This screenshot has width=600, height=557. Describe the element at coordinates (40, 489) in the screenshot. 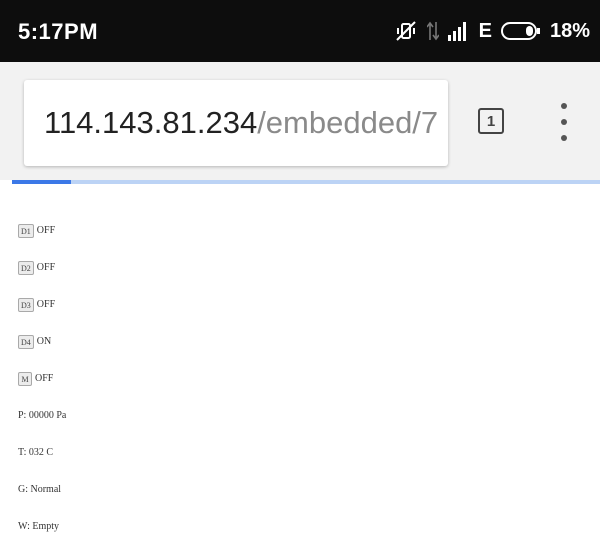

I see `gas-reading: G: Normal` at that location.